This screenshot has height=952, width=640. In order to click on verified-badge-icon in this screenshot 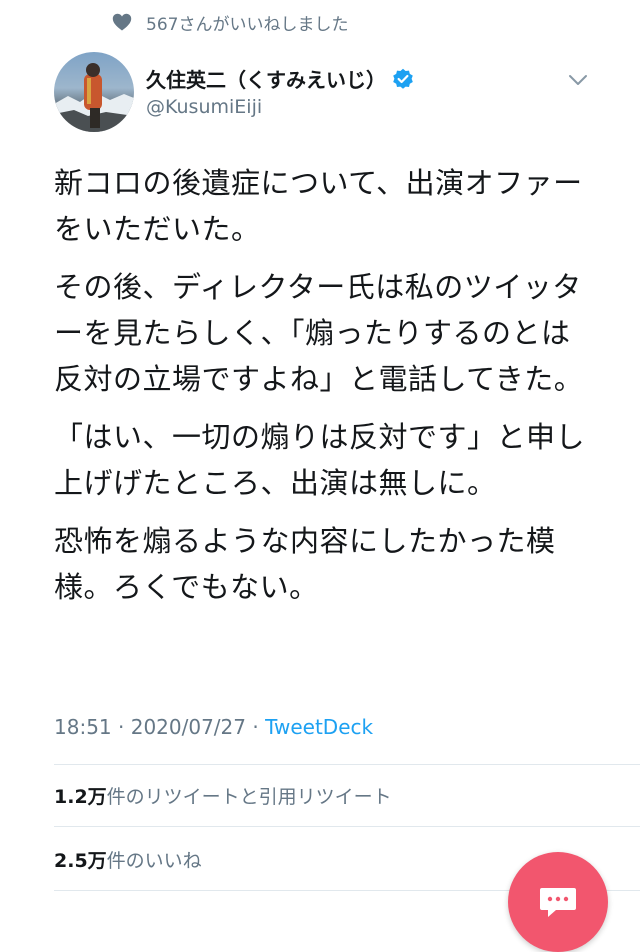, I will do `click(403, 79)`.